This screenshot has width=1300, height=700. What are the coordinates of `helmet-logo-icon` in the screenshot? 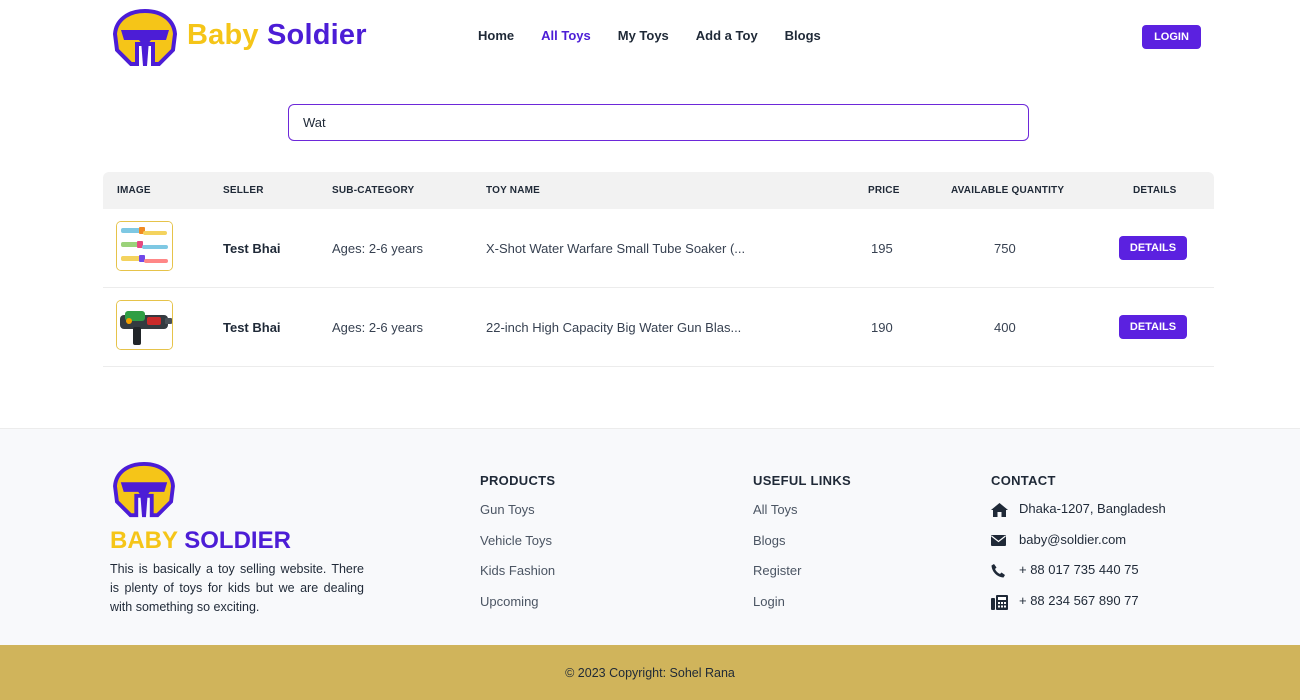 It's located at (145, 38).